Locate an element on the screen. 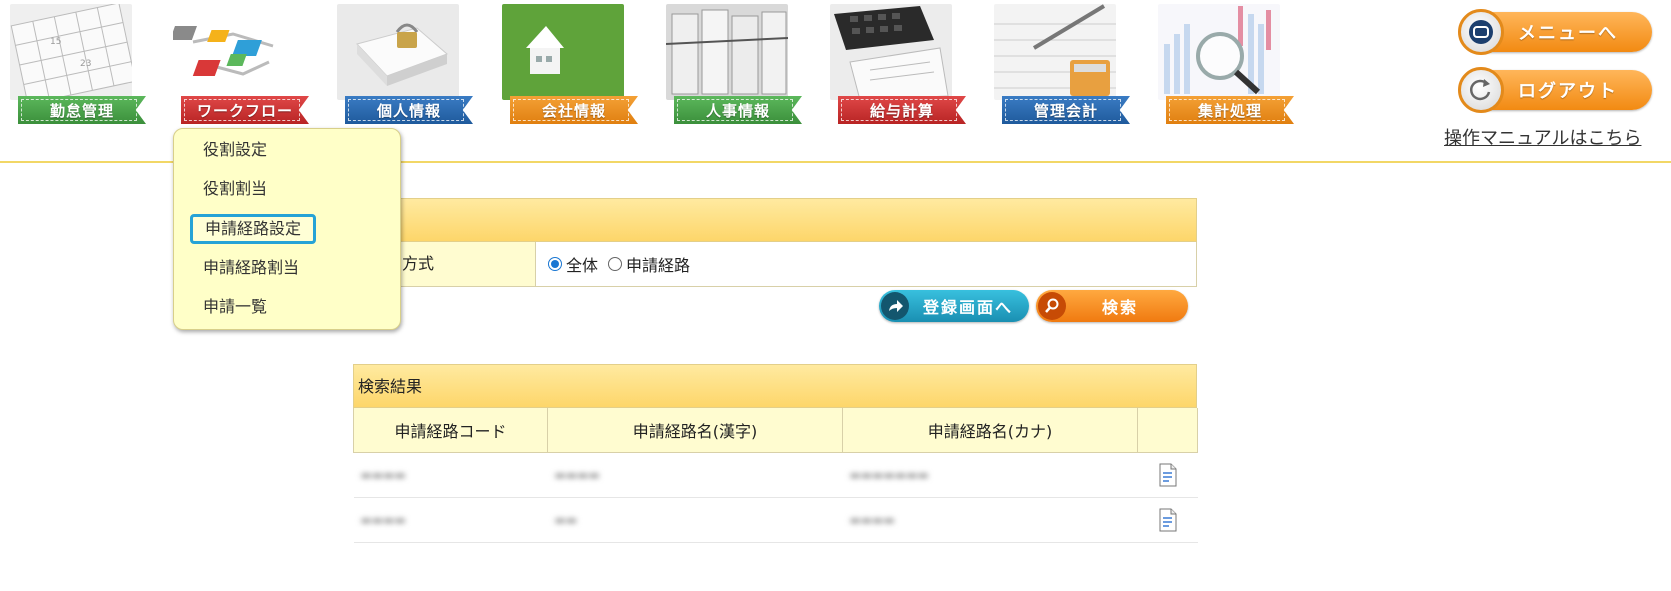 Image resolution: width=1671 pixels, height=591 pixels. search-icon is located at coordinates (1052, 306).